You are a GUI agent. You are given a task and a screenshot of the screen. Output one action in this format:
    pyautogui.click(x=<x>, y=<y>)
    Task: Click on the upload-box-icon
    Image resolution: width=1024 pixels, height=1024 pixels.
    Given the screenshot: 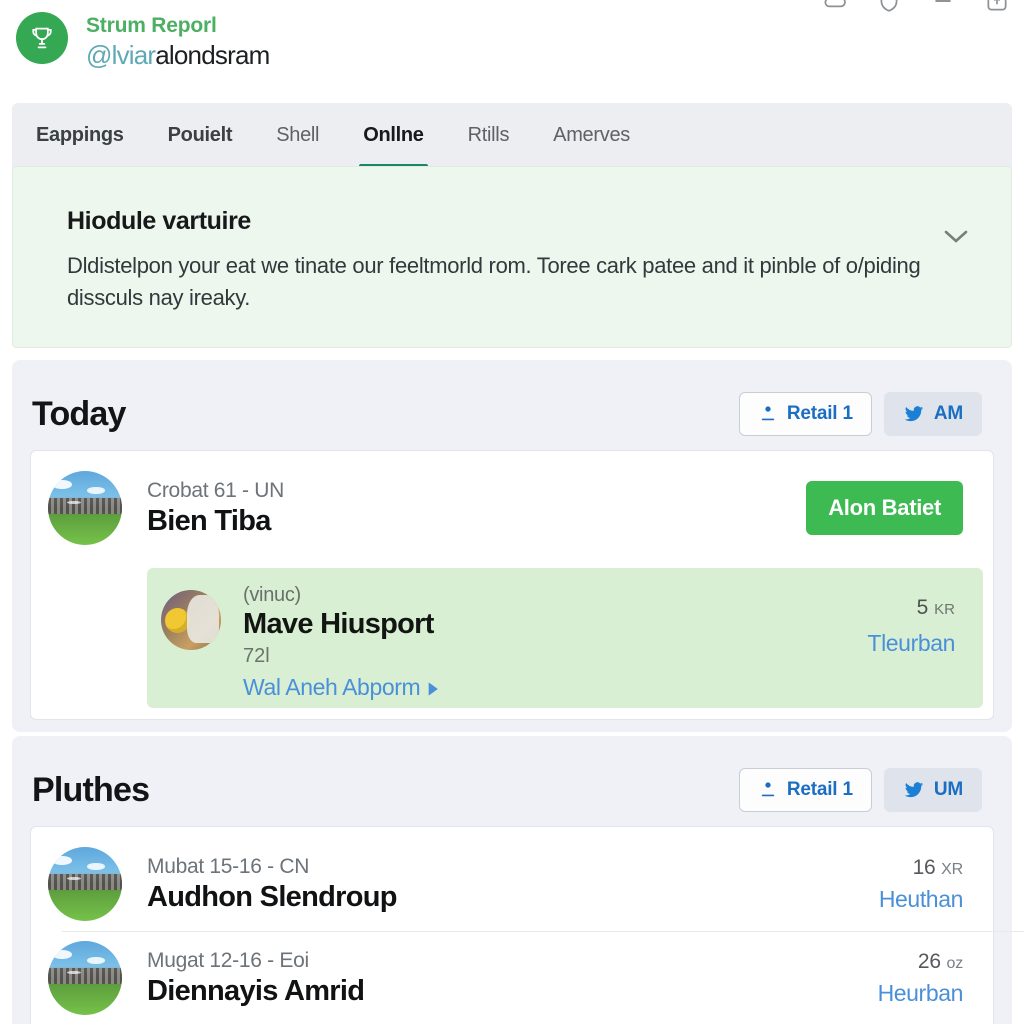 What is the action you would take?
    pyautogui.click(x=997, y=7)
    